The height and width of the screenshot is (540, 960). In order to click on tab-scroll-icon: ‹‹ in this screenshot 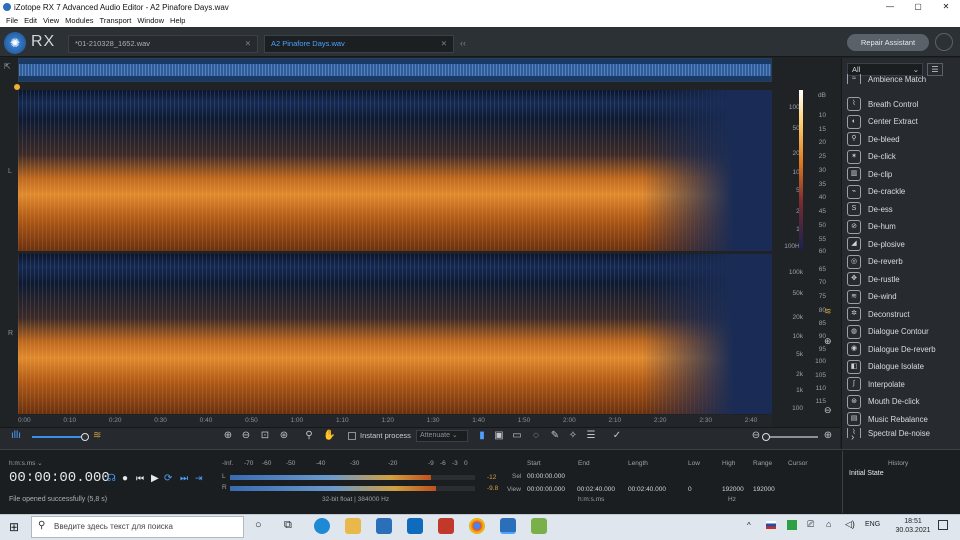, I will do `click(463, 43)`.